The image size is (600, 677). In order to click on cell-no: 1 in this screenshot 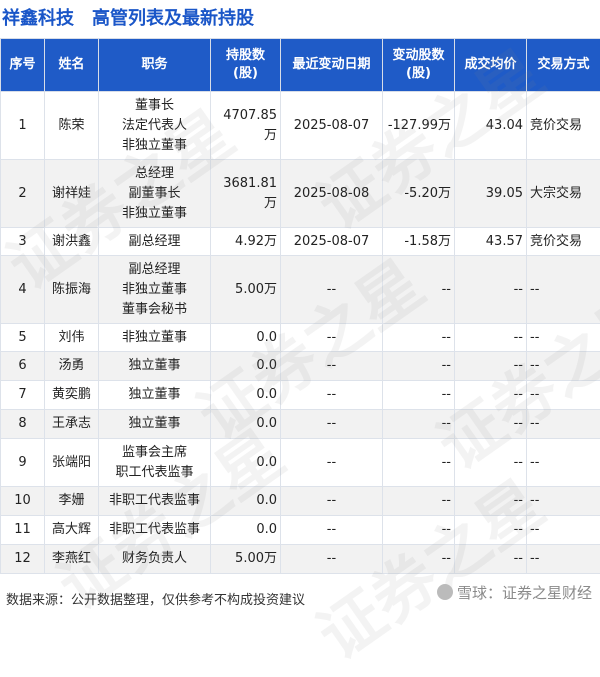, I will do `click(23, 126)`.